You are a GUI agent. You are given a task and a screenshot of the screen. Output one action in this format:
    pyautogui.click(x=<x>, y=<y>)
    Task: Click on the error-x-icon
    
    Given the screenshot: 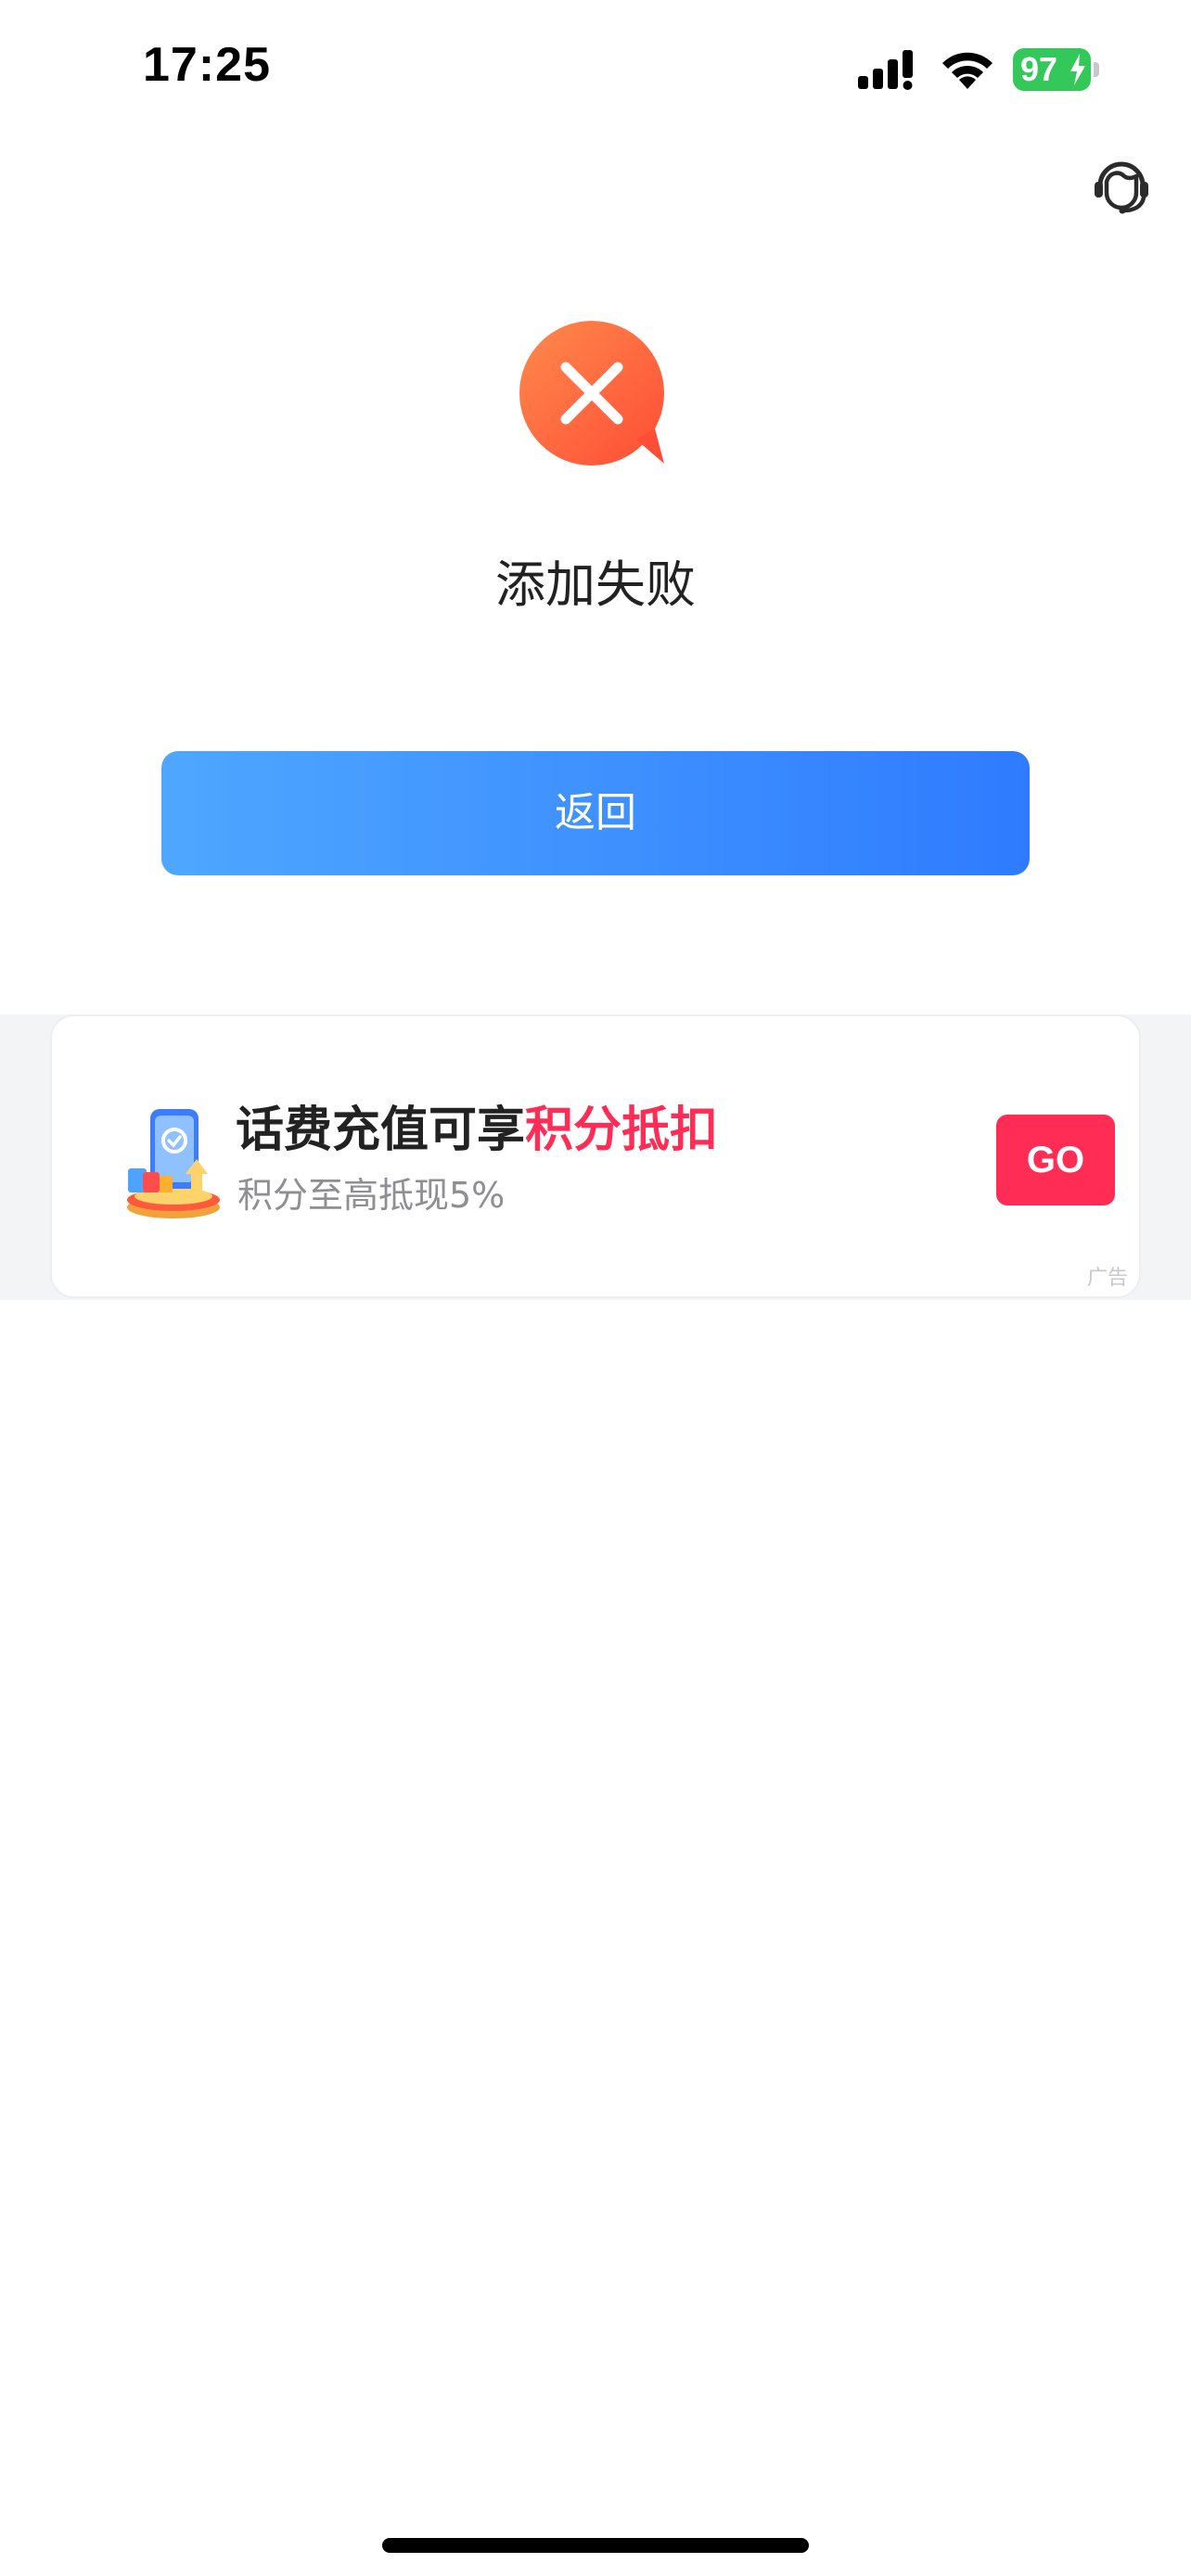 What is the action you would take?
    pyautogui.click(x=591, y=393)
    